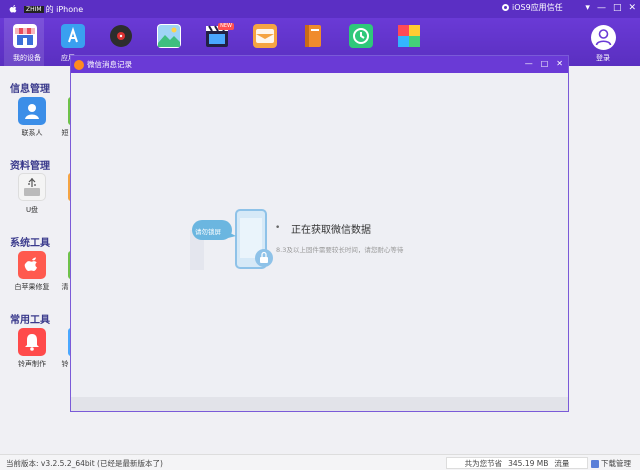  What do you see at coordinates (27, 58) in the screenshot?
I see `my-device-label: 我的设备` at bounding box center [27, 58].